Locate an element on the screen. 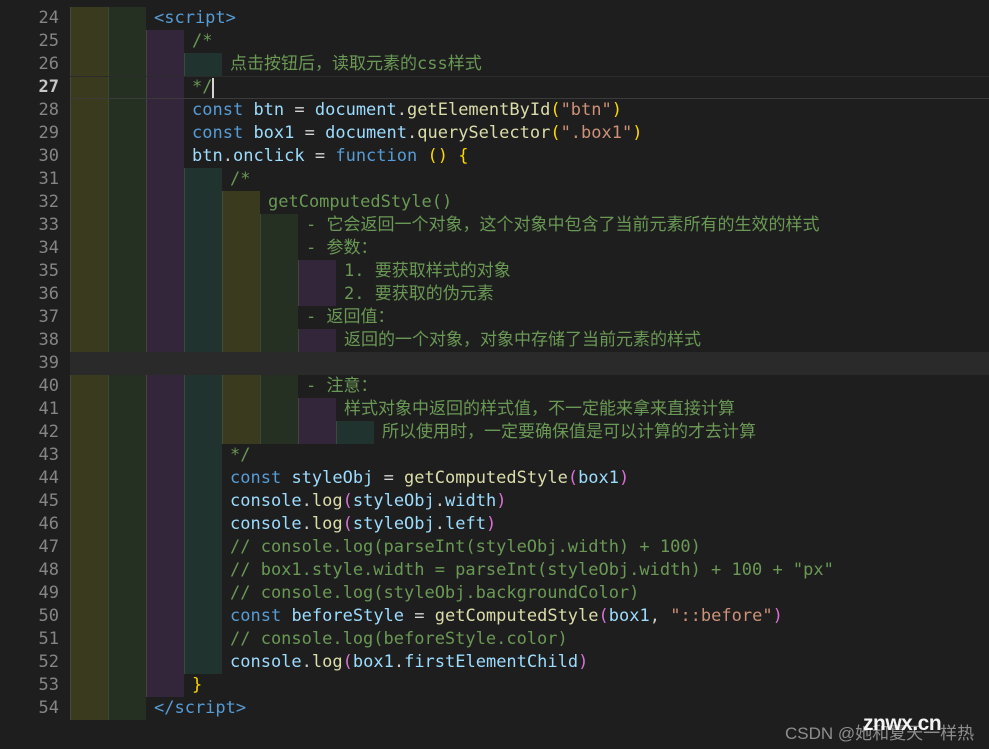 The image size is (989, 749). code-line: console.log(styleObj.left) is located at coordinates (529, 524).